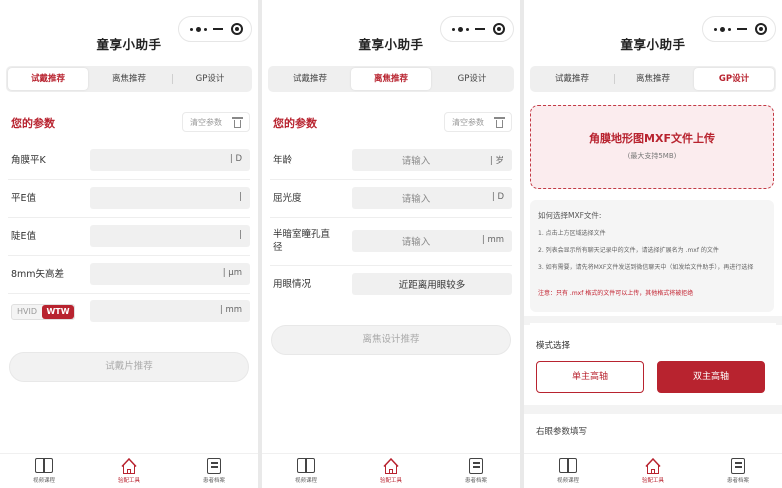  Describe the element at coordinates (302, 241) in the screenshot. I see `param-label: 半暗室瞳孔直径` at that location.